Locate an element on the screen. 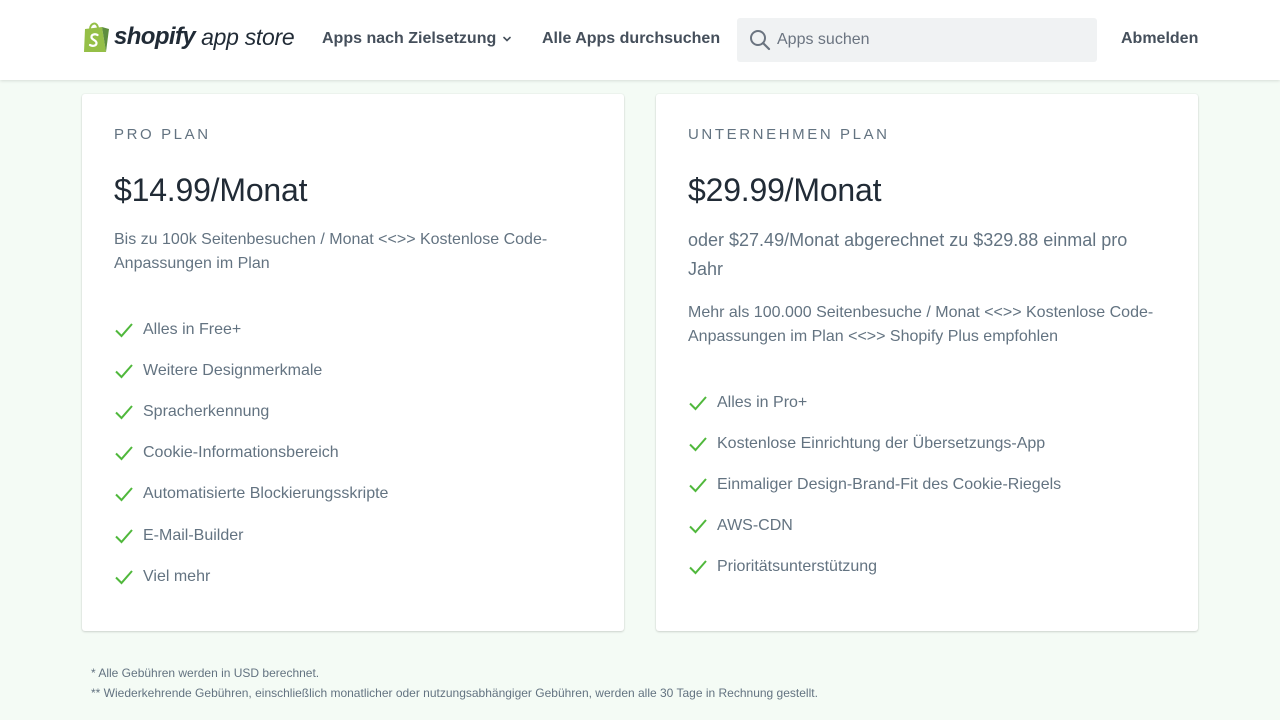 This screenshot has width=1280, height=720. shopify-app-store-logo: shopify app store is located at coordinates (188, 37).